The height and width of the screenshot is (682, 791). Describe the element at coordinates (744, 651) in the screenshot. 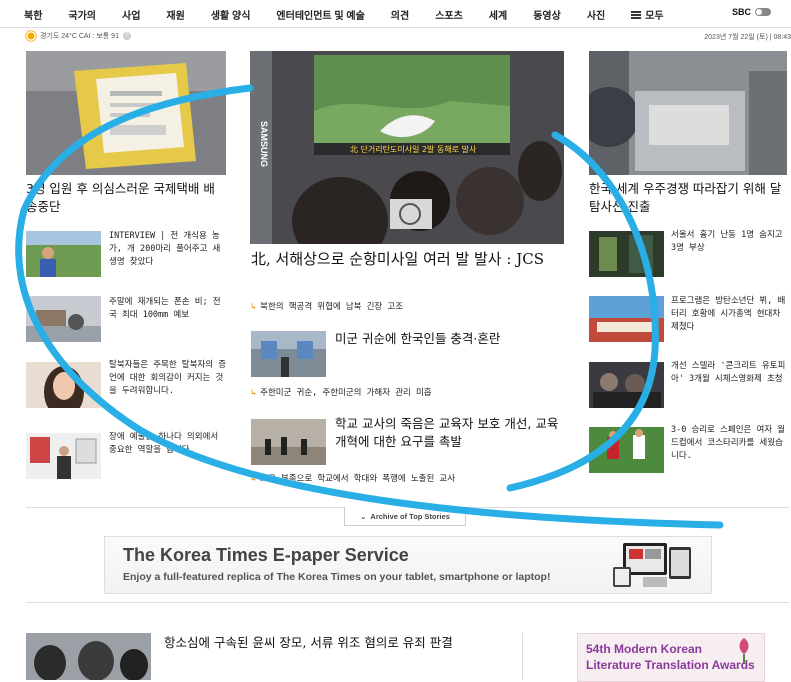

I see `flower-icon` at that location.